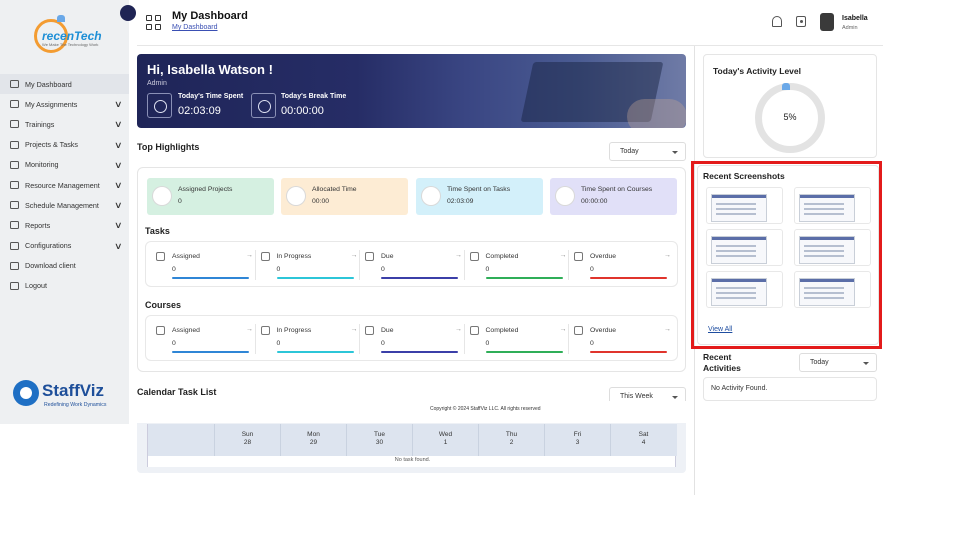  What do you see at coordinates (64, 165) in the screenshot?
I see `sidebar-item-monitoring: Monitoring ∨` at bounding box center [64, 165].